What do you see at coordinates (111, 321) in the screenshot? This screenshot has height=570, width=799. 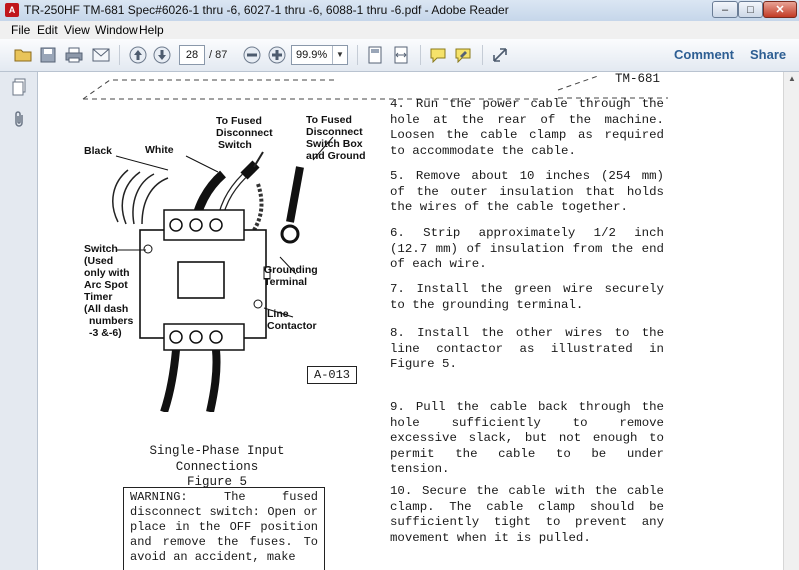 I see `label-line: numbers` at bounding box center [111, 321].